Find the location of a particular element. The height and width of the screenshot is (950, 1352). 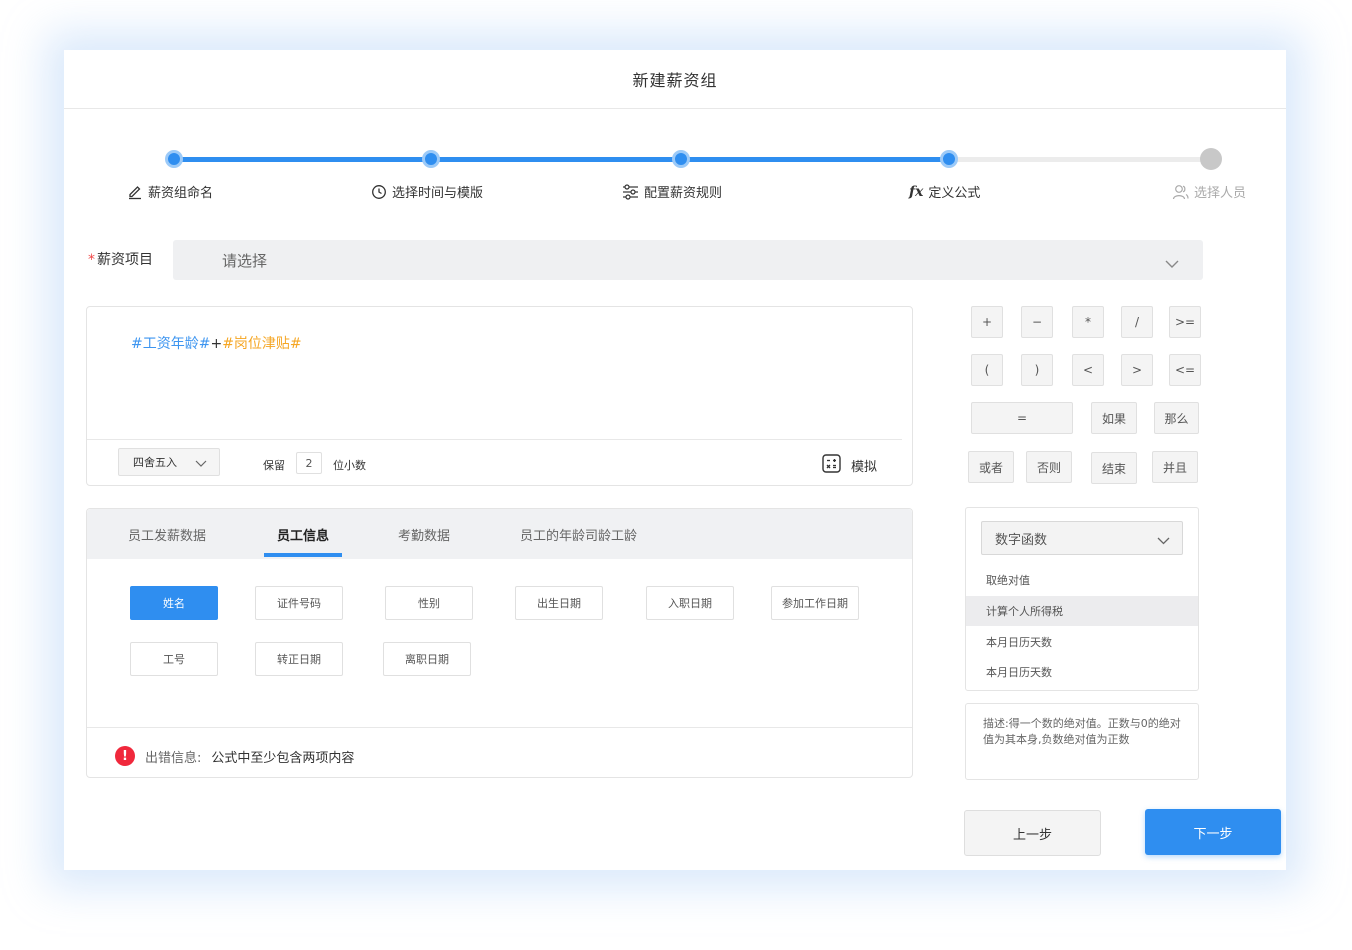

calculator-icon is located at coordinates (831, 465).